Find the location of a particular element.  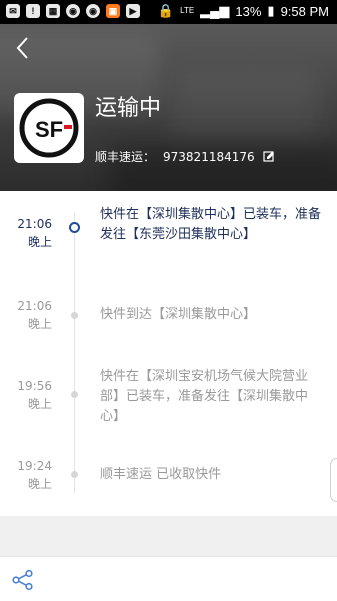

network-type: LTE is located at coordinates (187, 10).